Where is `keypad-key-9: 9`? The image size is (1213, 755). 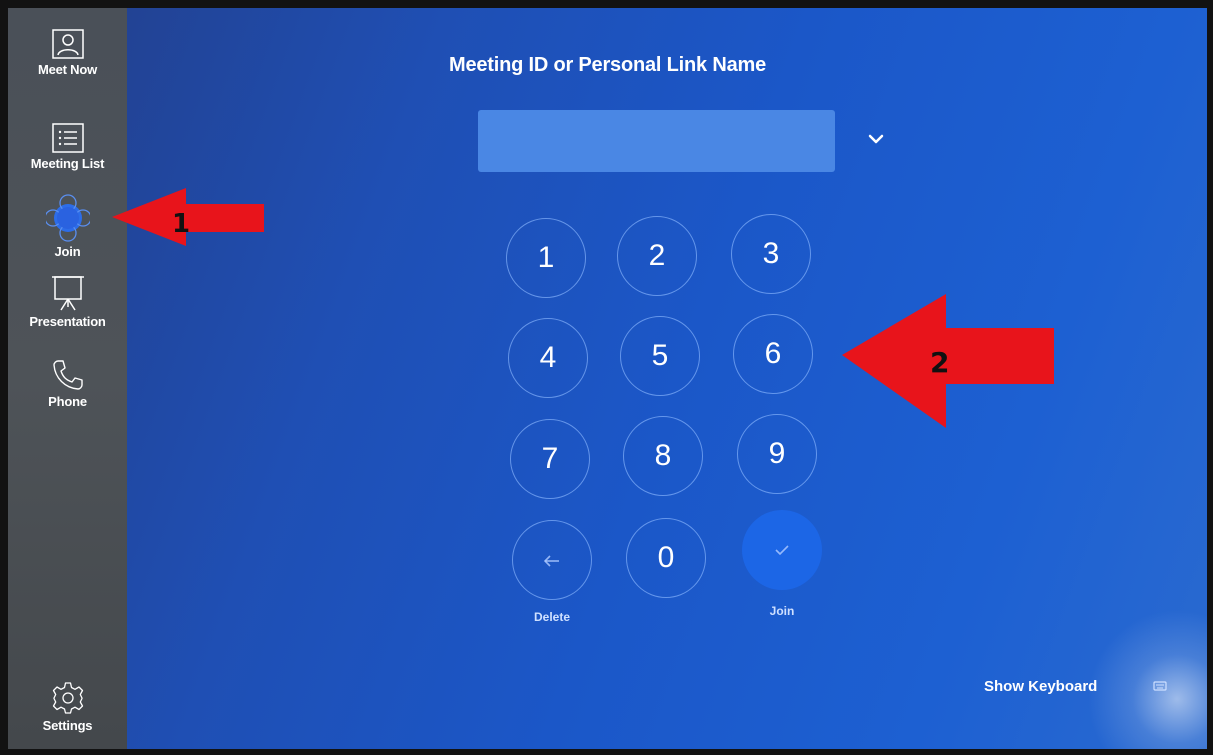
keypad-key-9: 9 is located at coordinates (777, 454).